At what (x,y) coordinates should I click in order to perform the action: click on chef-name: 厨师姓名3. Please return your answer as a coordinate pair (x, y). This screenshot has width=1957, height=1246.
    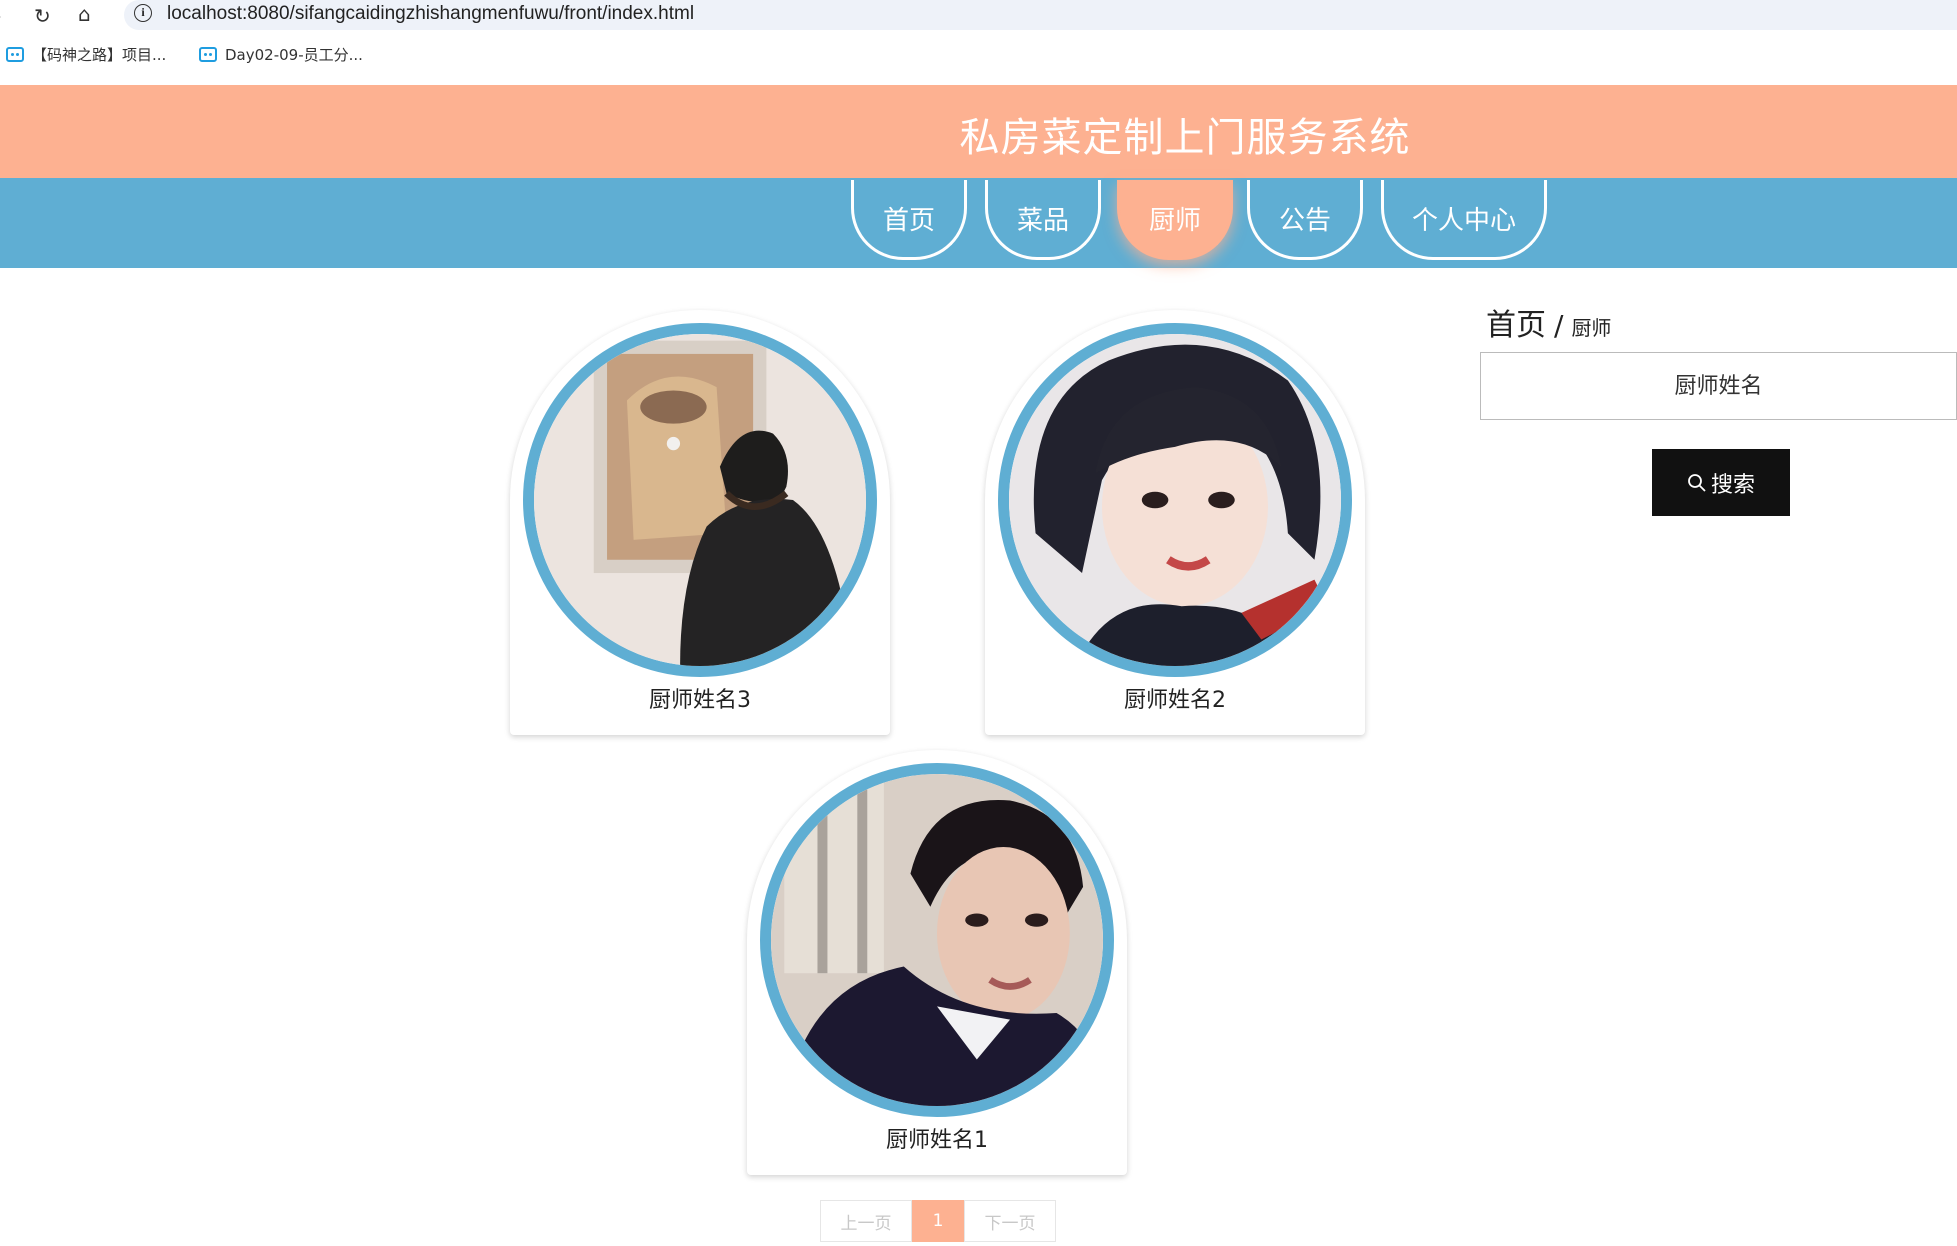
    Looking at the image, I should click on (700, 700).